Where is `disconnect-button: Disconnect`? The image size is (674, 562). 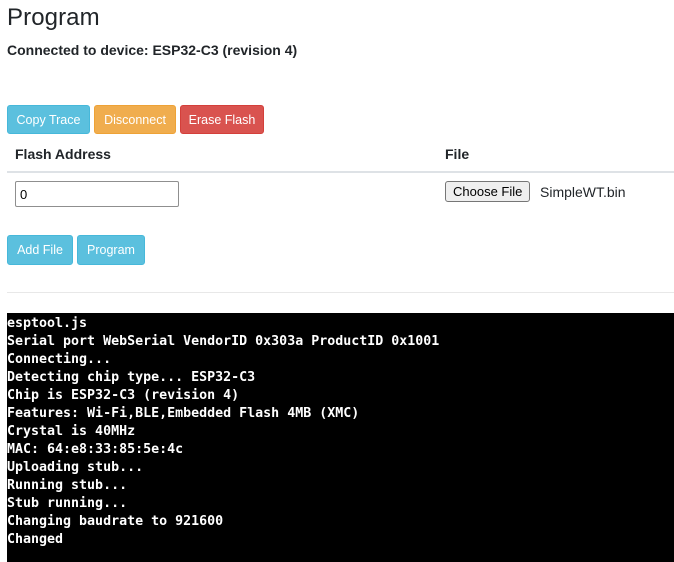 disconnect-button: Disconnect is located at coordinates (135, 119).